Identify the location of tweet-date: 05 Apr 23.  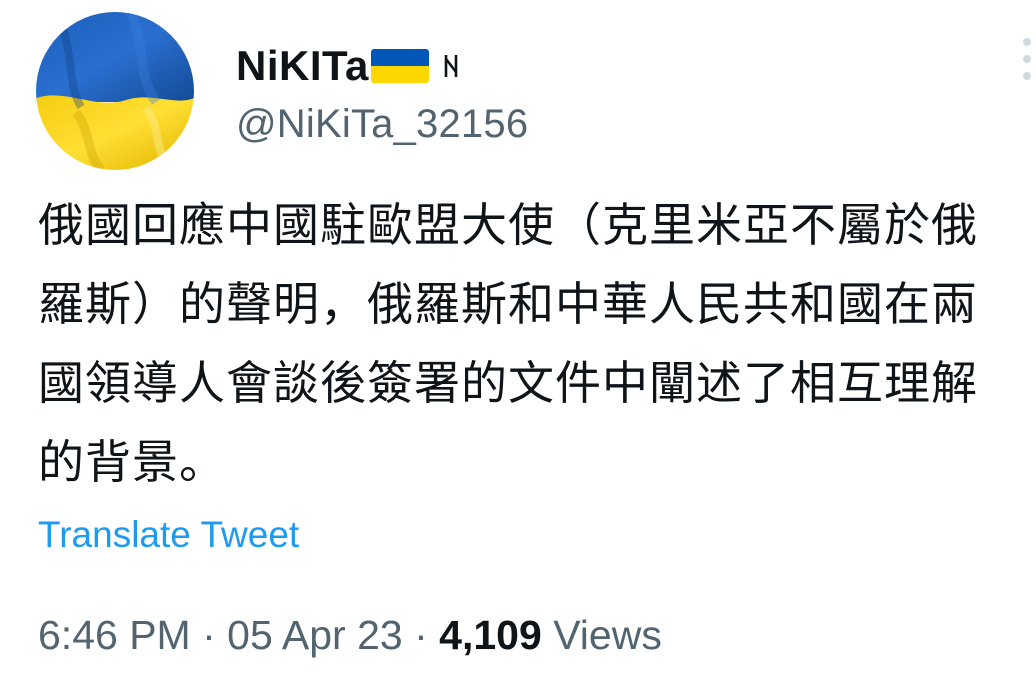
(315, 635).